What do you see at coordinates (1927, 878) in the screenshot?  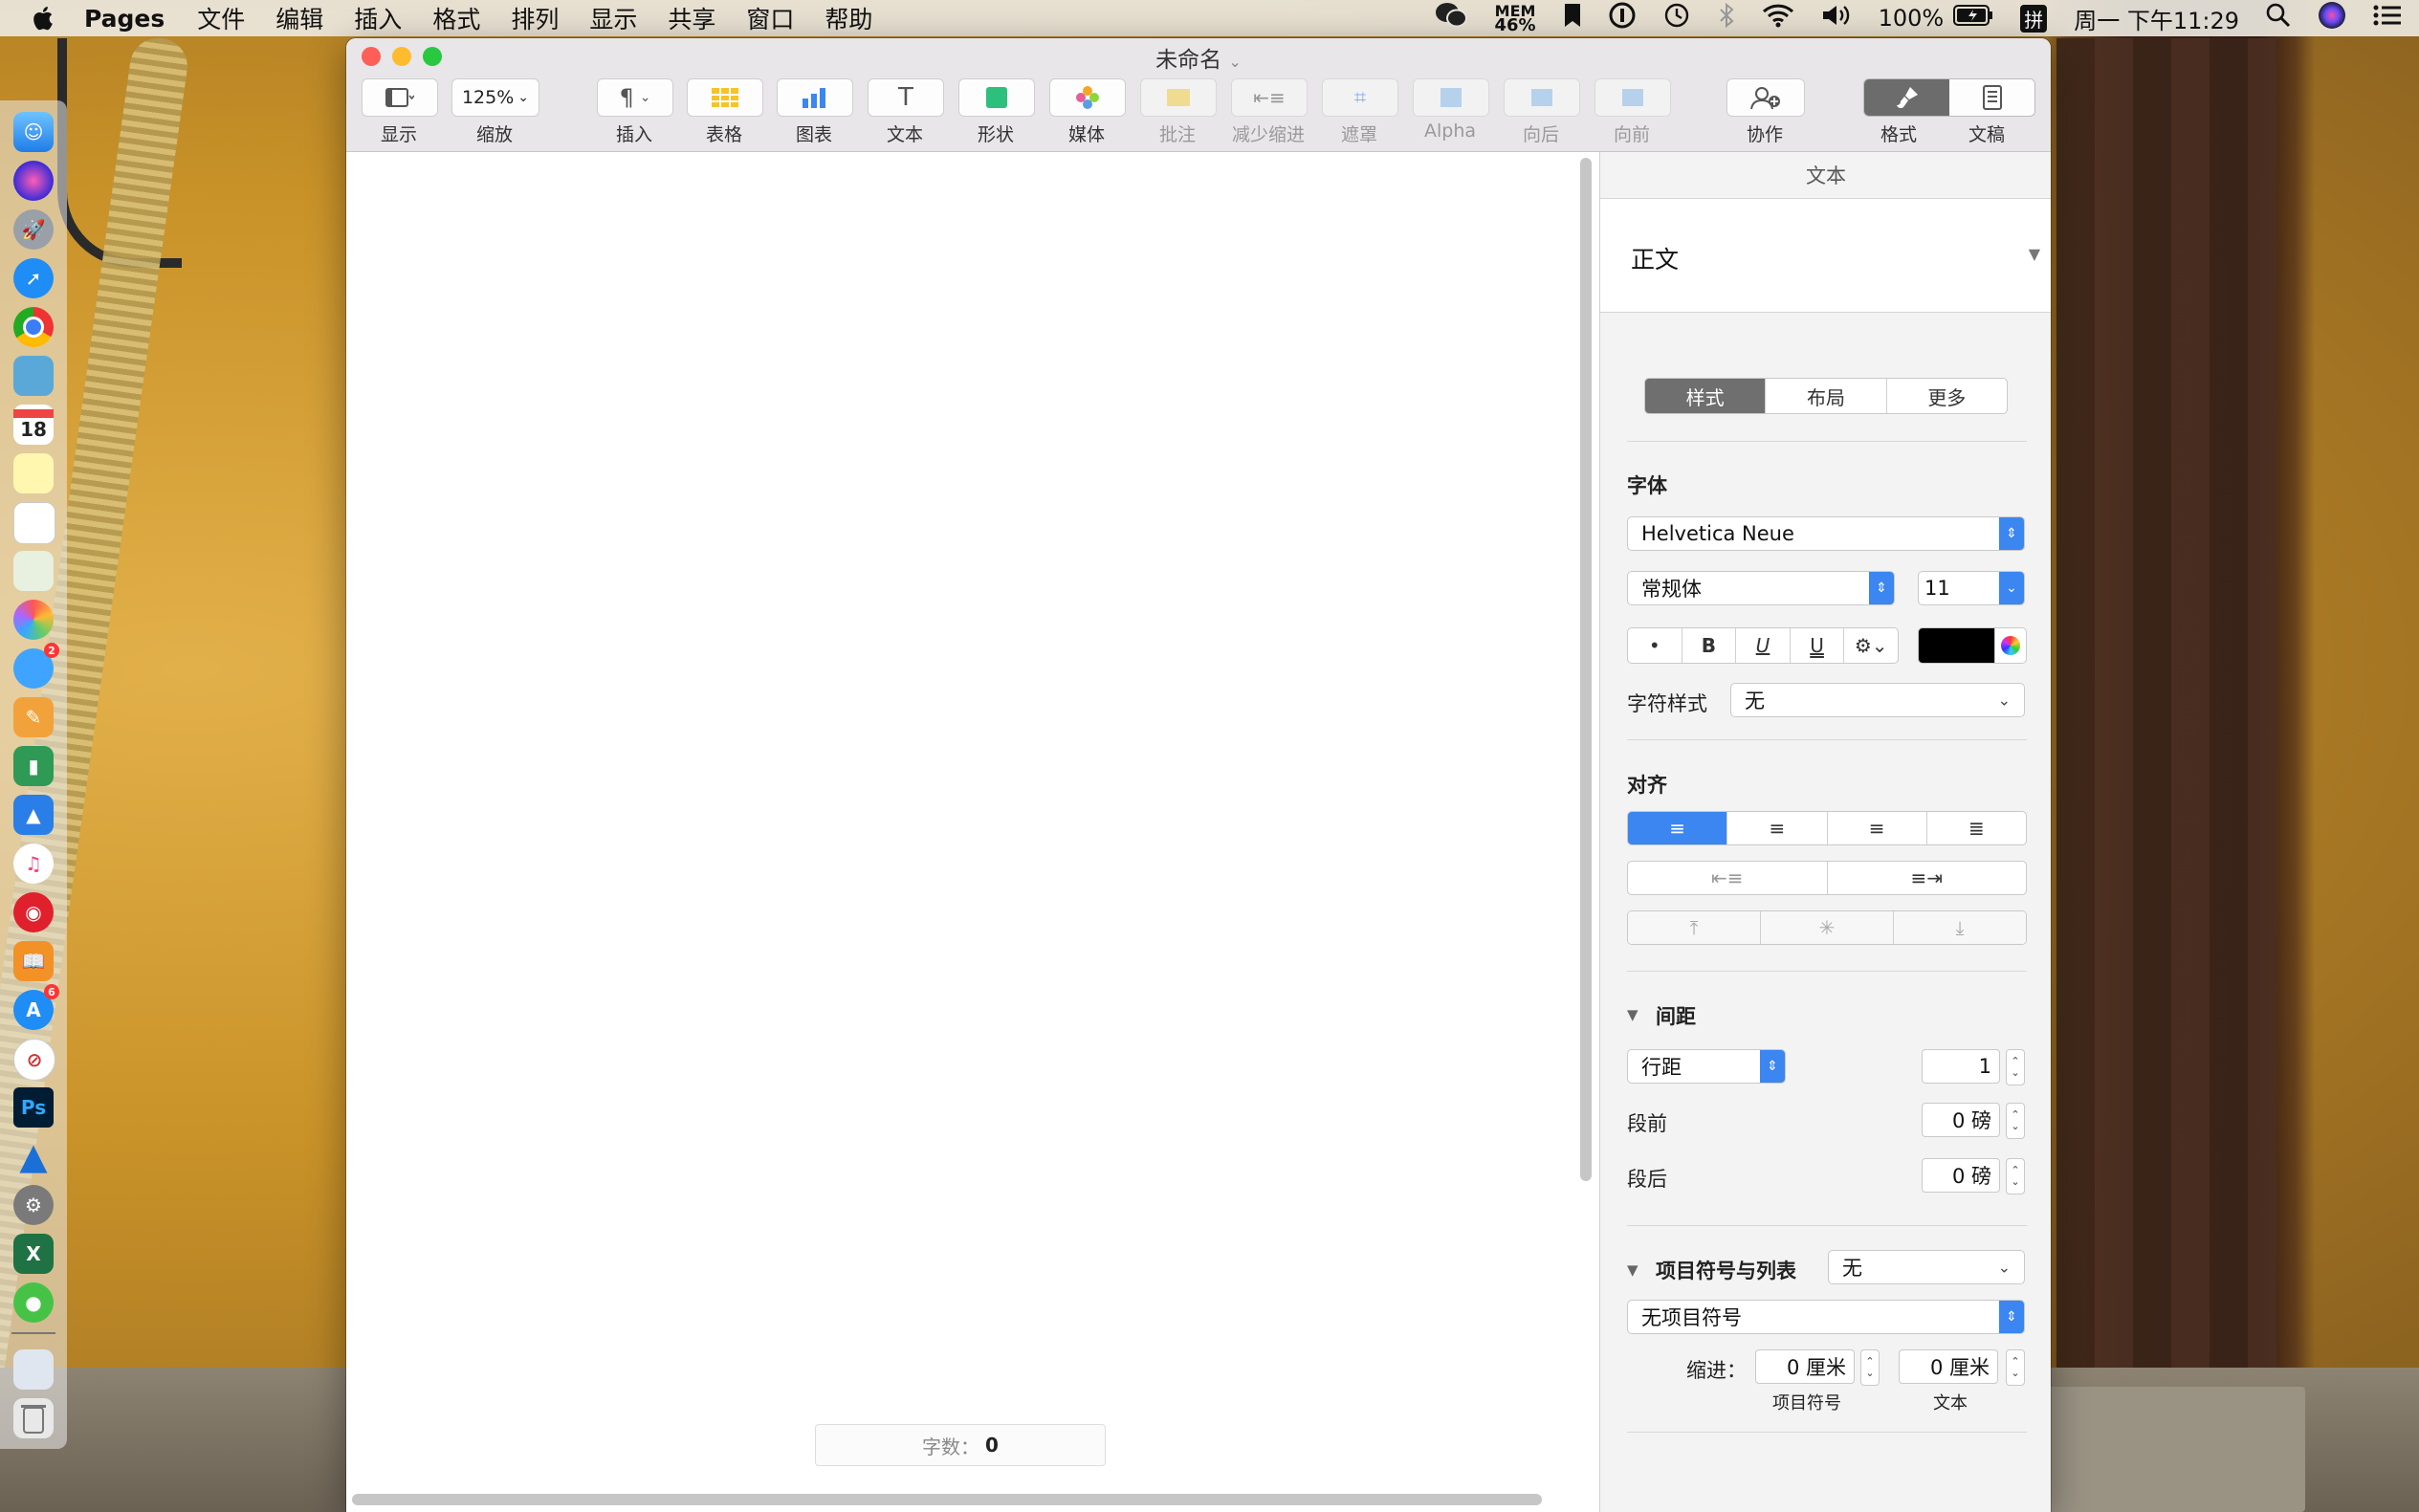 I see `increase-indent-icon: ≡⇥` at bounding box center [1927, 878].